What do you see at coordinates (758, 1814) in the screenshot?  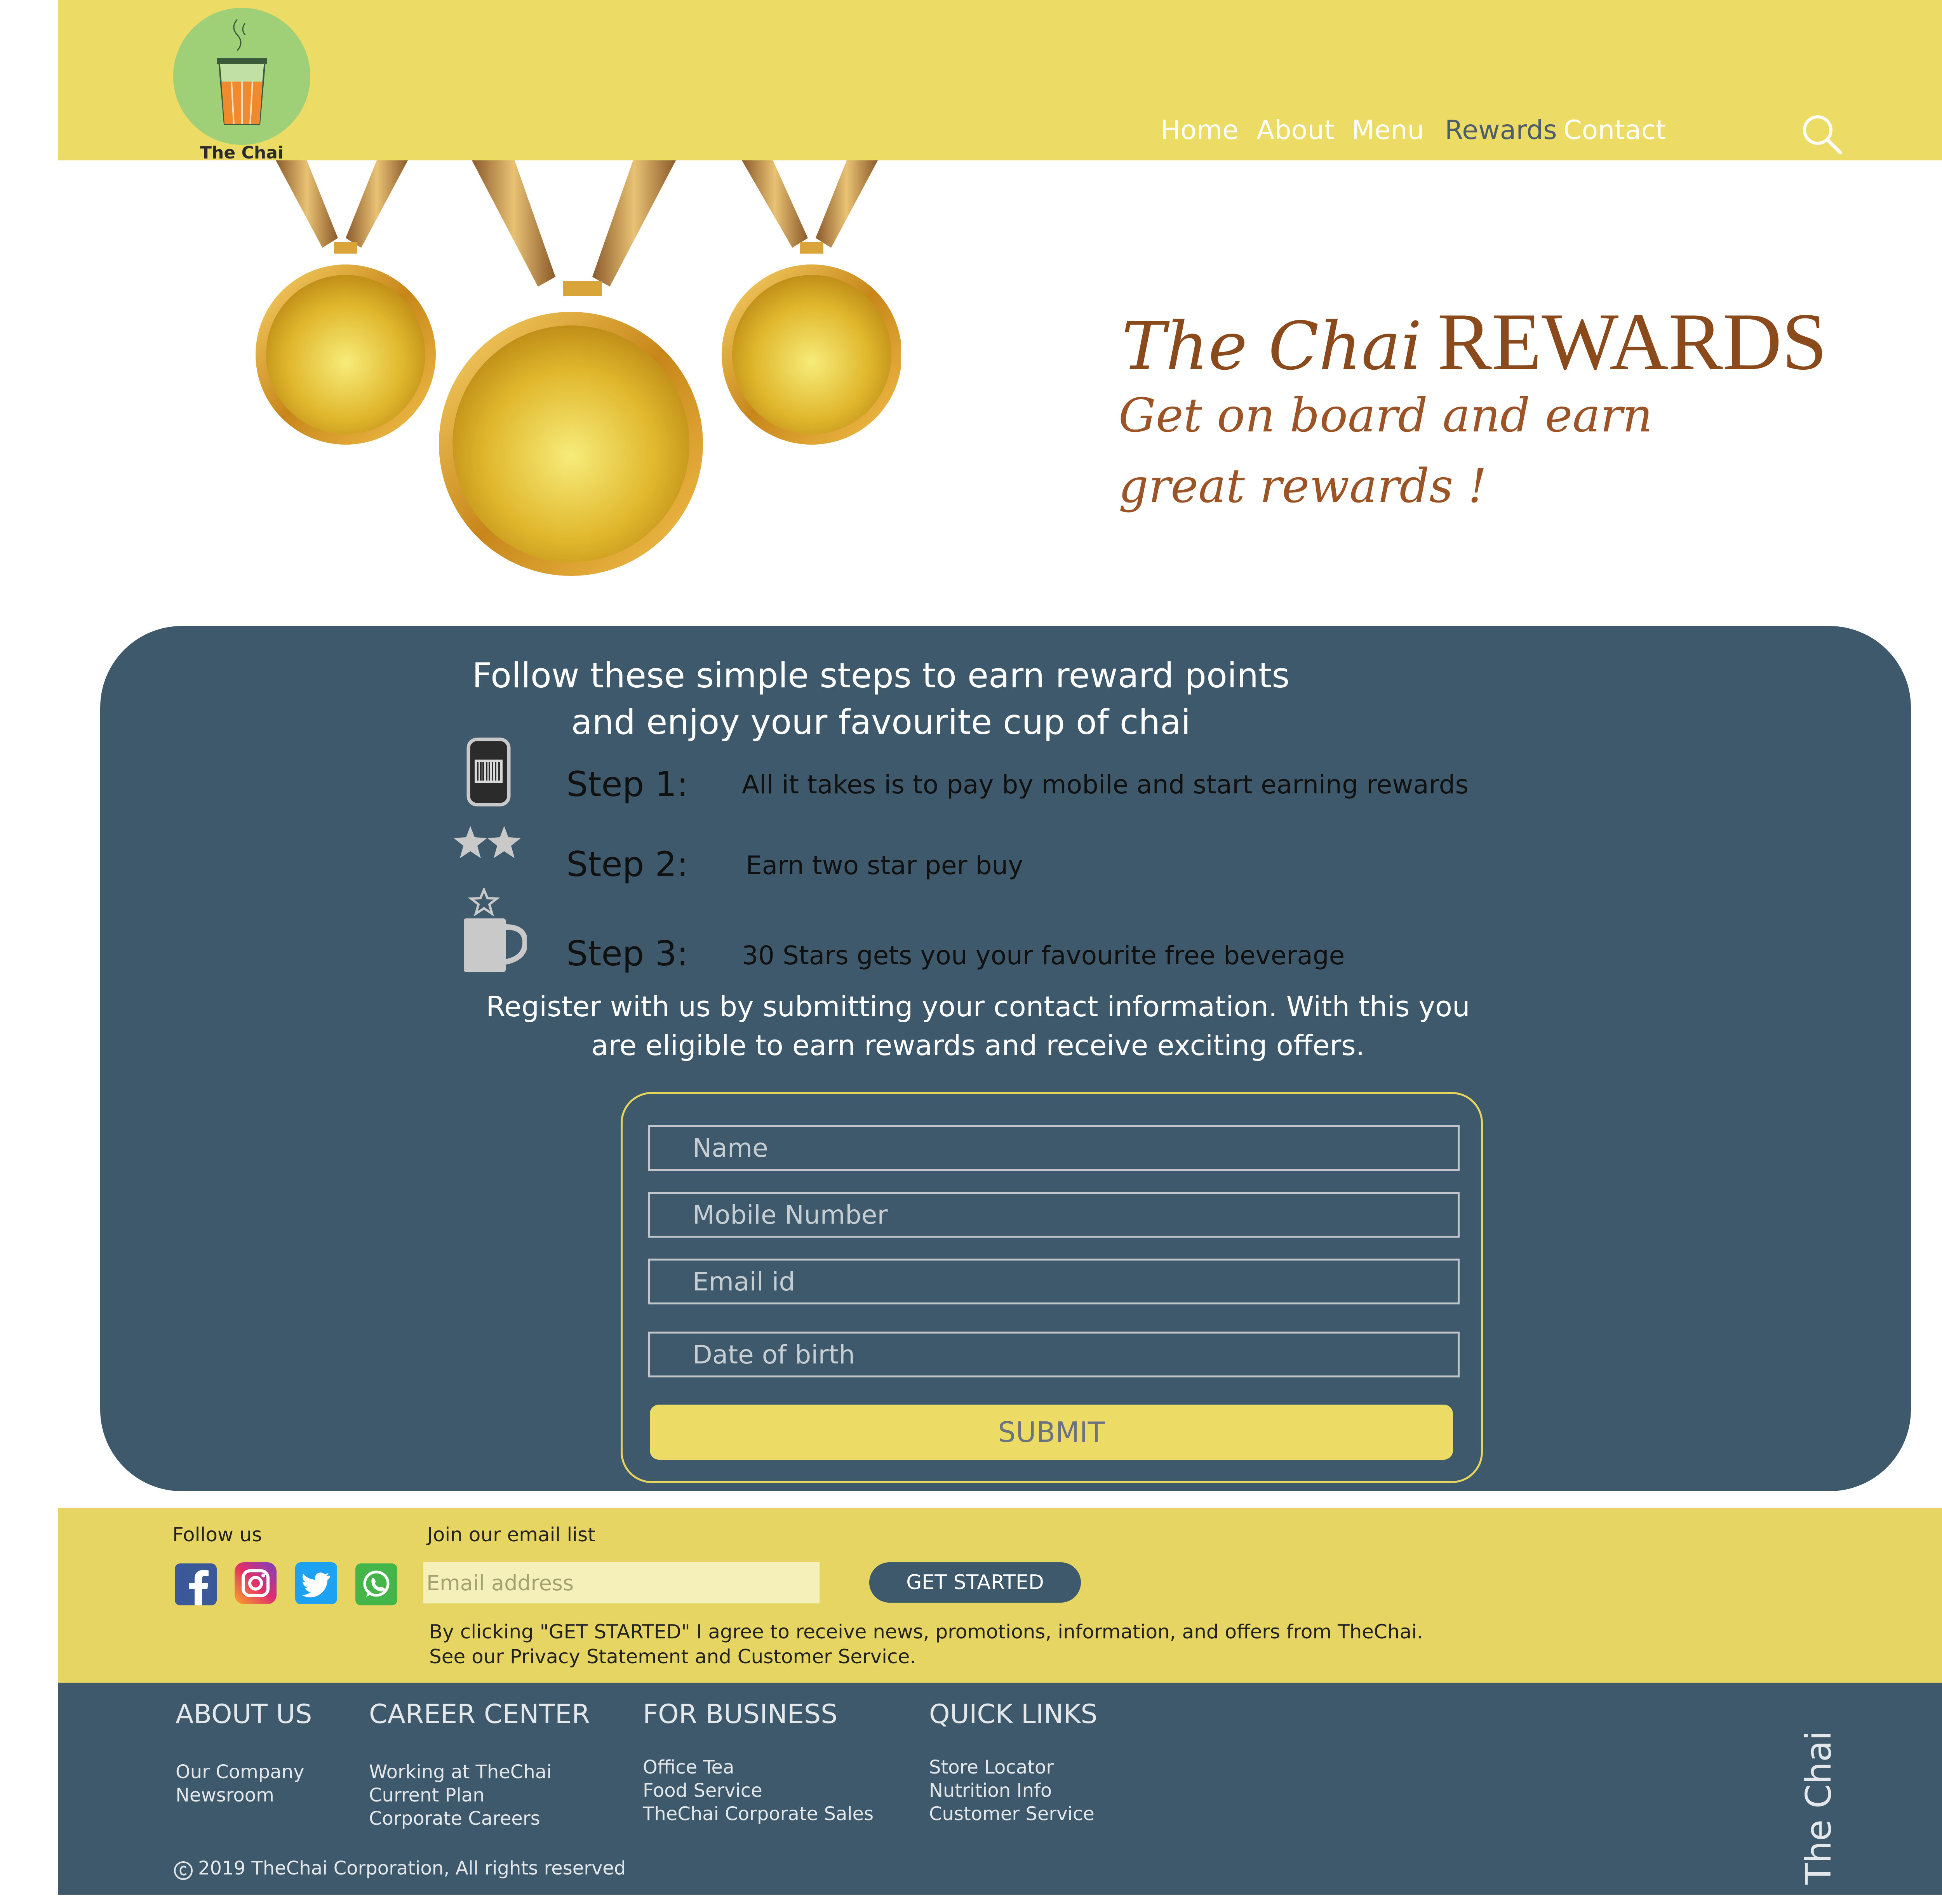 I see `footer-link-corporate-sales: TheChai Corporate Sales` at bounding box center [758, 1814].